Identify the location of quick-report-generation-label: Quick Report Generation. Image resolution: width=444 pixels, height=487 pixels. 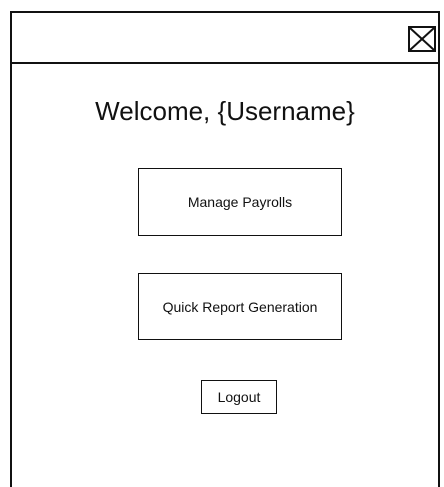
(240, 306).